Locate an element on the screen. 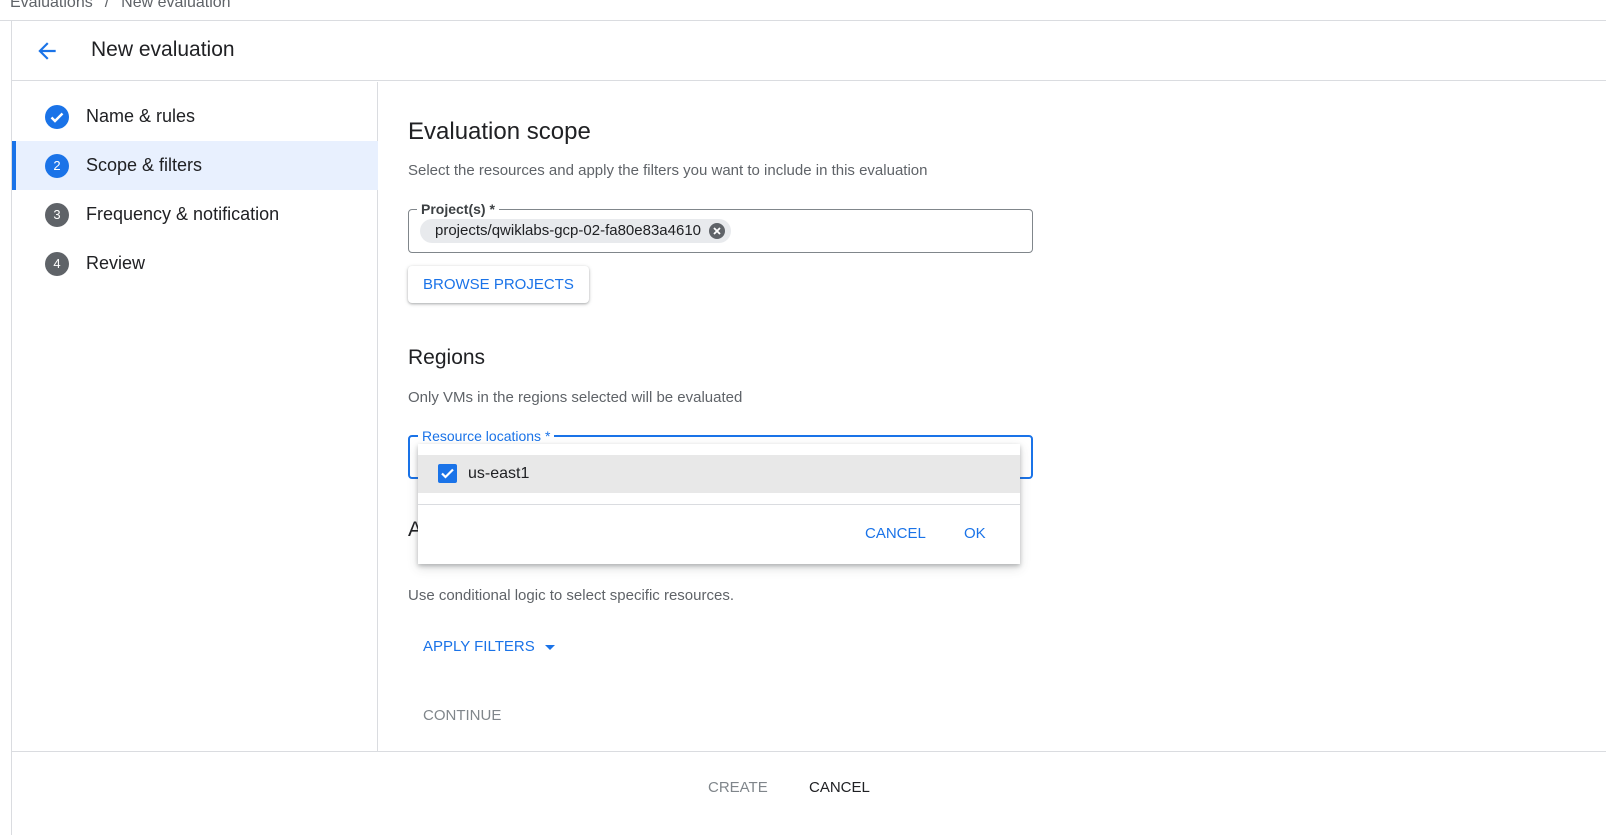  step-scope-filters: 2 Scope & filters is located at coordinates (195, 165).